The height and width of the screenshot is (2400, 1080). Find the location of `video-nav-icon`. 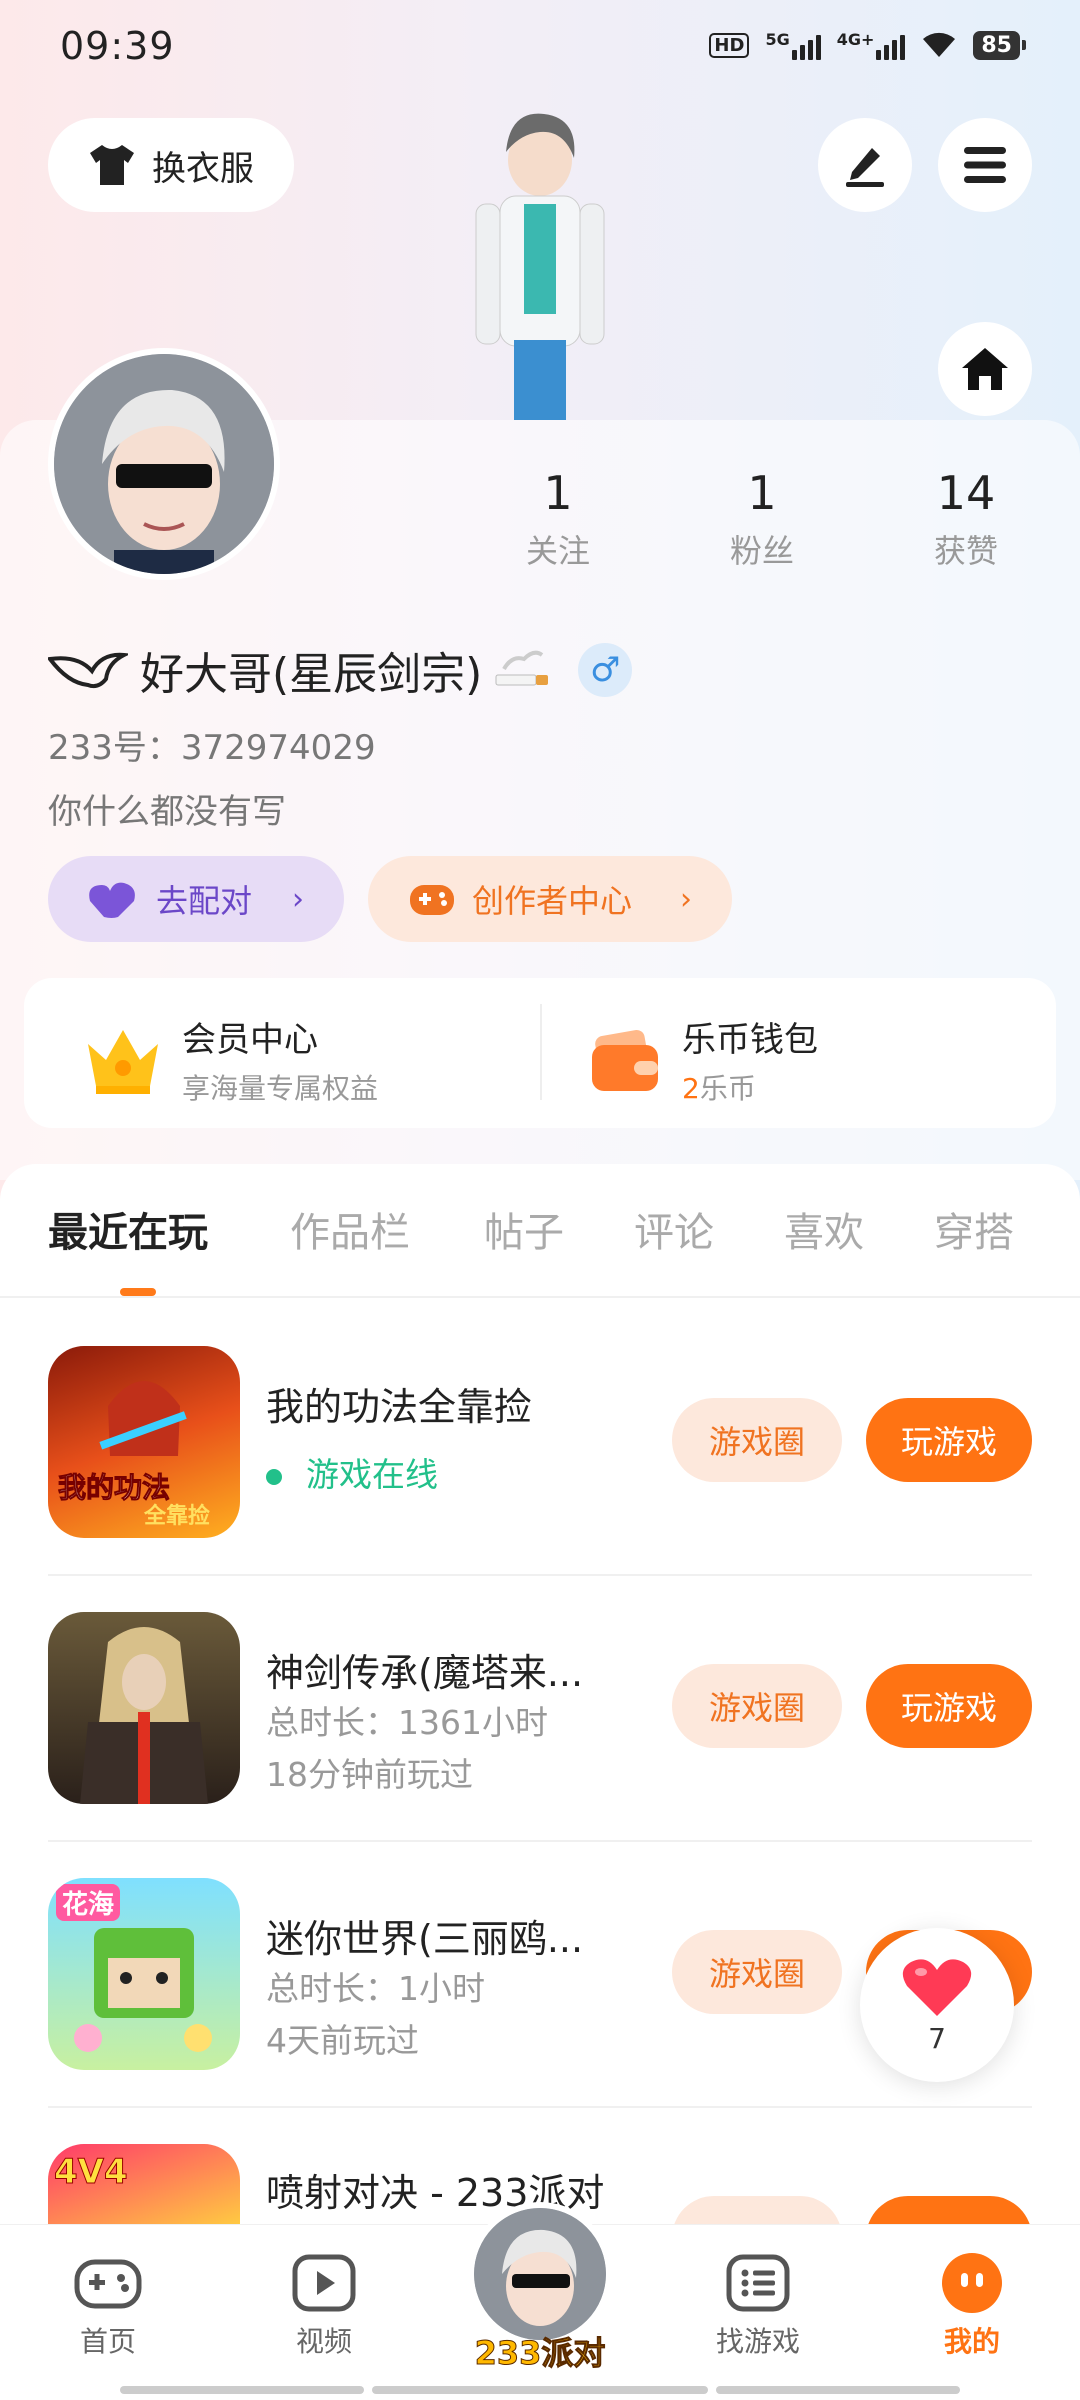

video-nav-icon is located at coordinates (324, 2283).